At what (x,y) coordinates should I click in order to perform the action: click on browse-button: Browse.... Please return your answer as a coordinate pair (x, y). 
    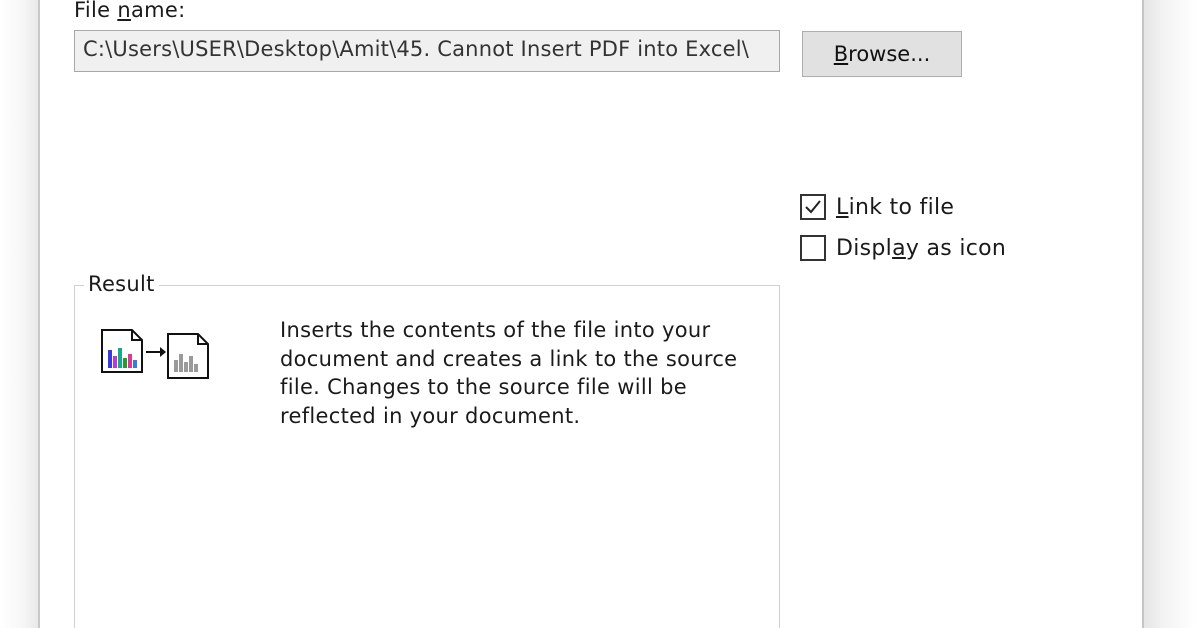
    Looking at the image, I should click on (882, 54).